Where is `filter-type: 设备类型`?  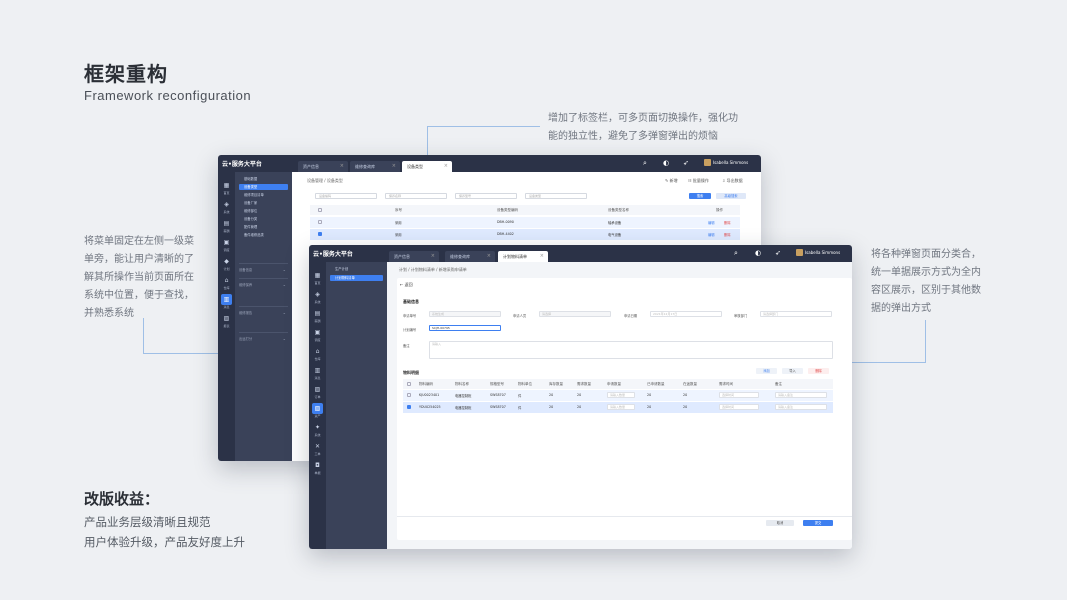
filter-type: 设备类型 is located at coordinates (556, 196).